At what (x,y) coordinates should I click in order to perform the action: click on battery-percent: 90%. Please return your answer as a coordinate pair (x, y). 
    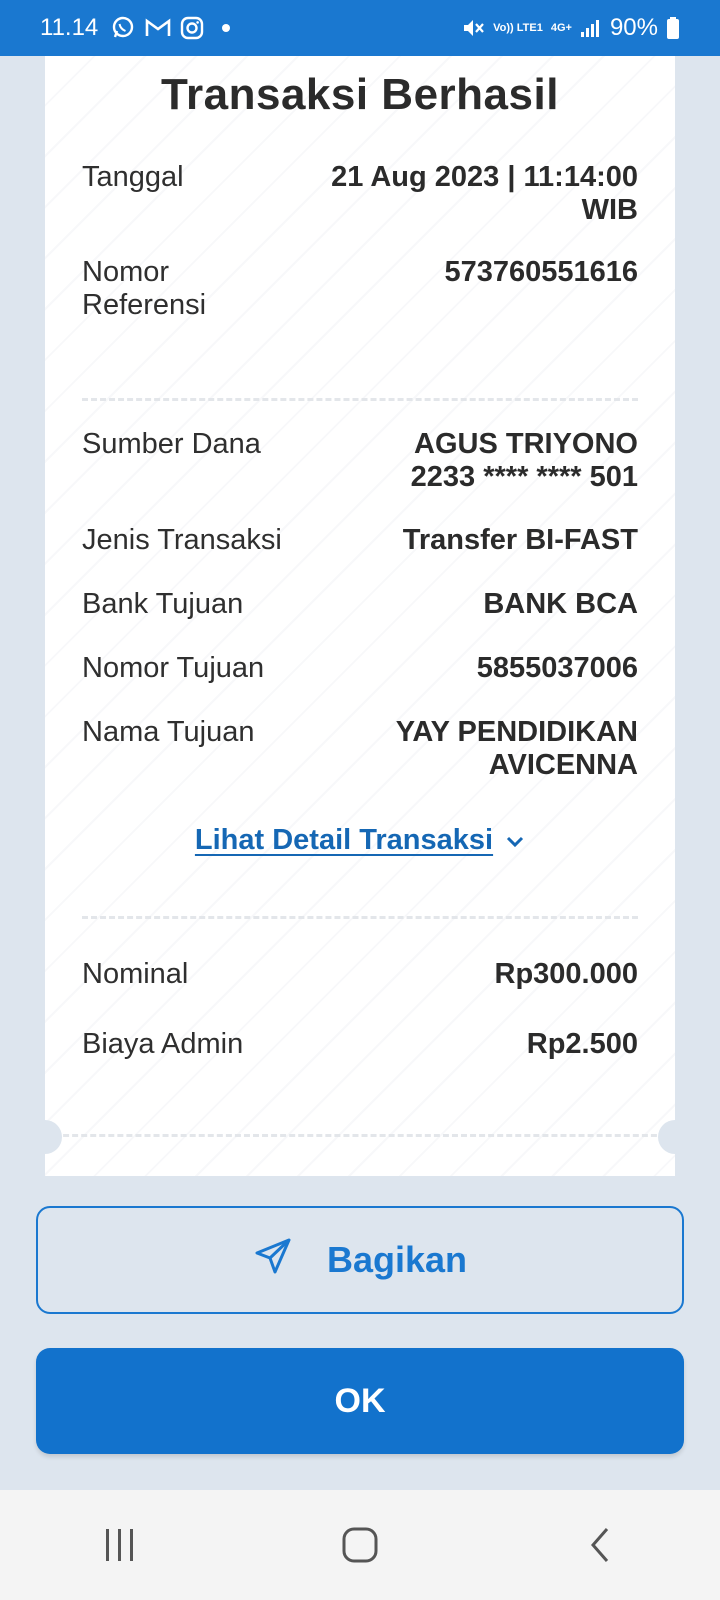
    Looking at the image, I should click on (633, 27).